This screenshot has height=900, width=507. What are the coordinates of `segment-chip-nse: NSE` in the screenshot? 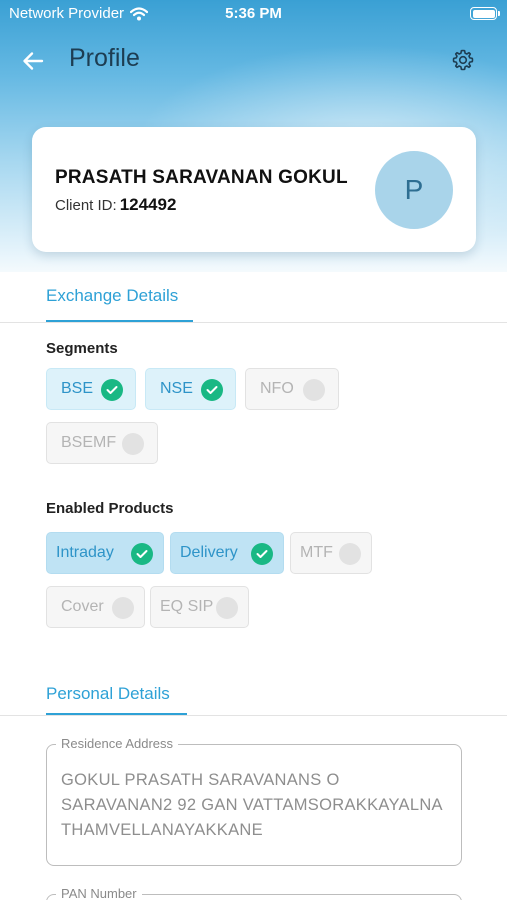 It's located at (190, 389).